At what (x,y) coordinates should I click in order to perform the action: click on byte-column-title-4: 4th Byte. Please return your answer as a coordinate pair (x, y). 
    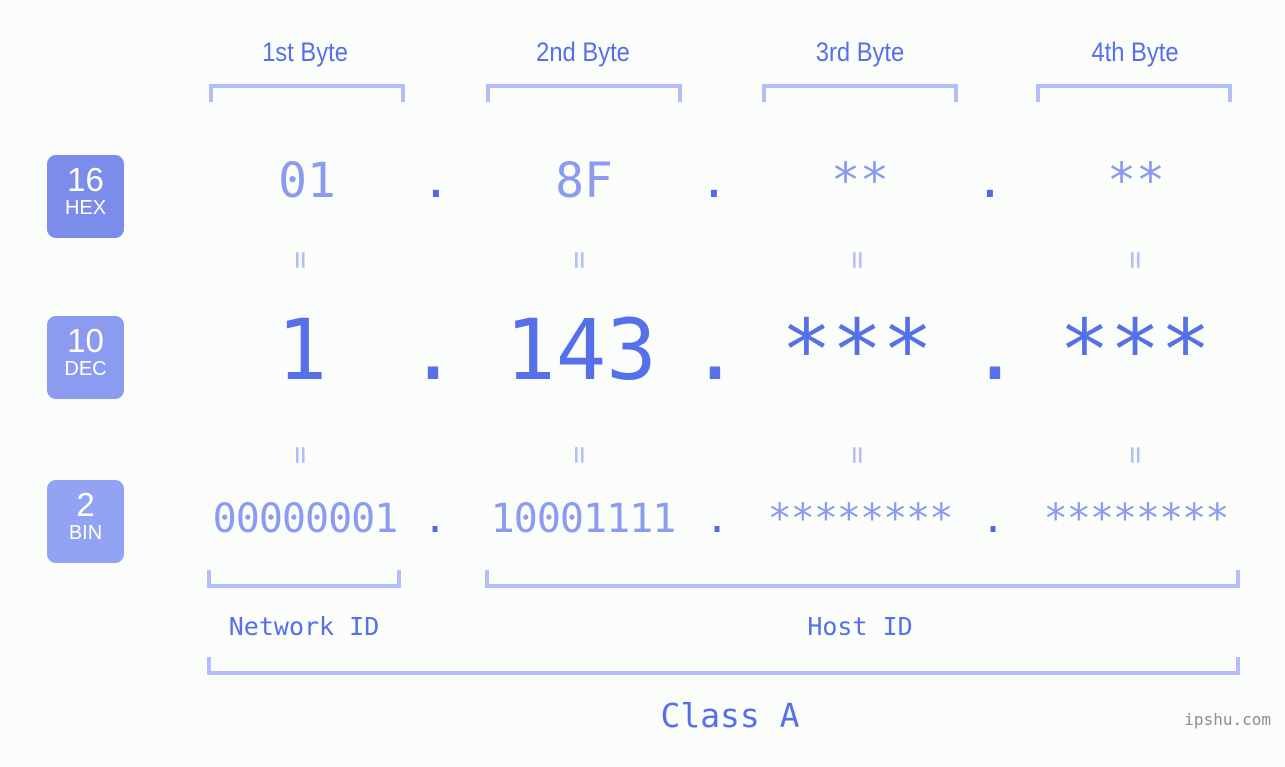
    Looking at the image, I should click on (1135, 52).